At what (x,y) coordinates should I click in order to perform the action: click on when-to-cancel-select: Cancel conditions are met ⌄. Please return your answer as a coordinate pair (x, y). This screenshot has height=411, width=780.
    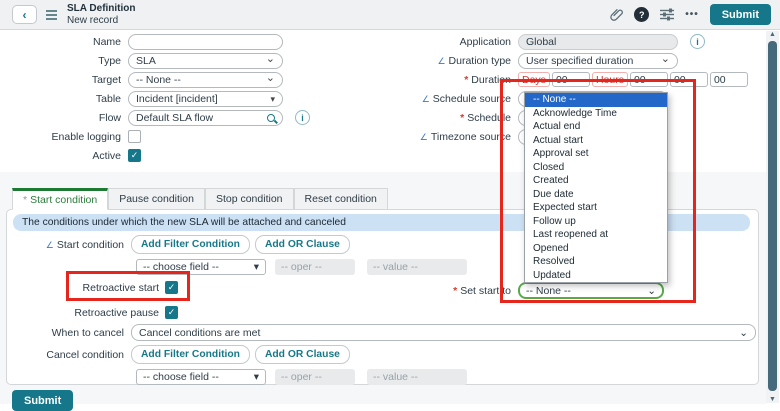
    Looking at the image, I should click on (443, 332).